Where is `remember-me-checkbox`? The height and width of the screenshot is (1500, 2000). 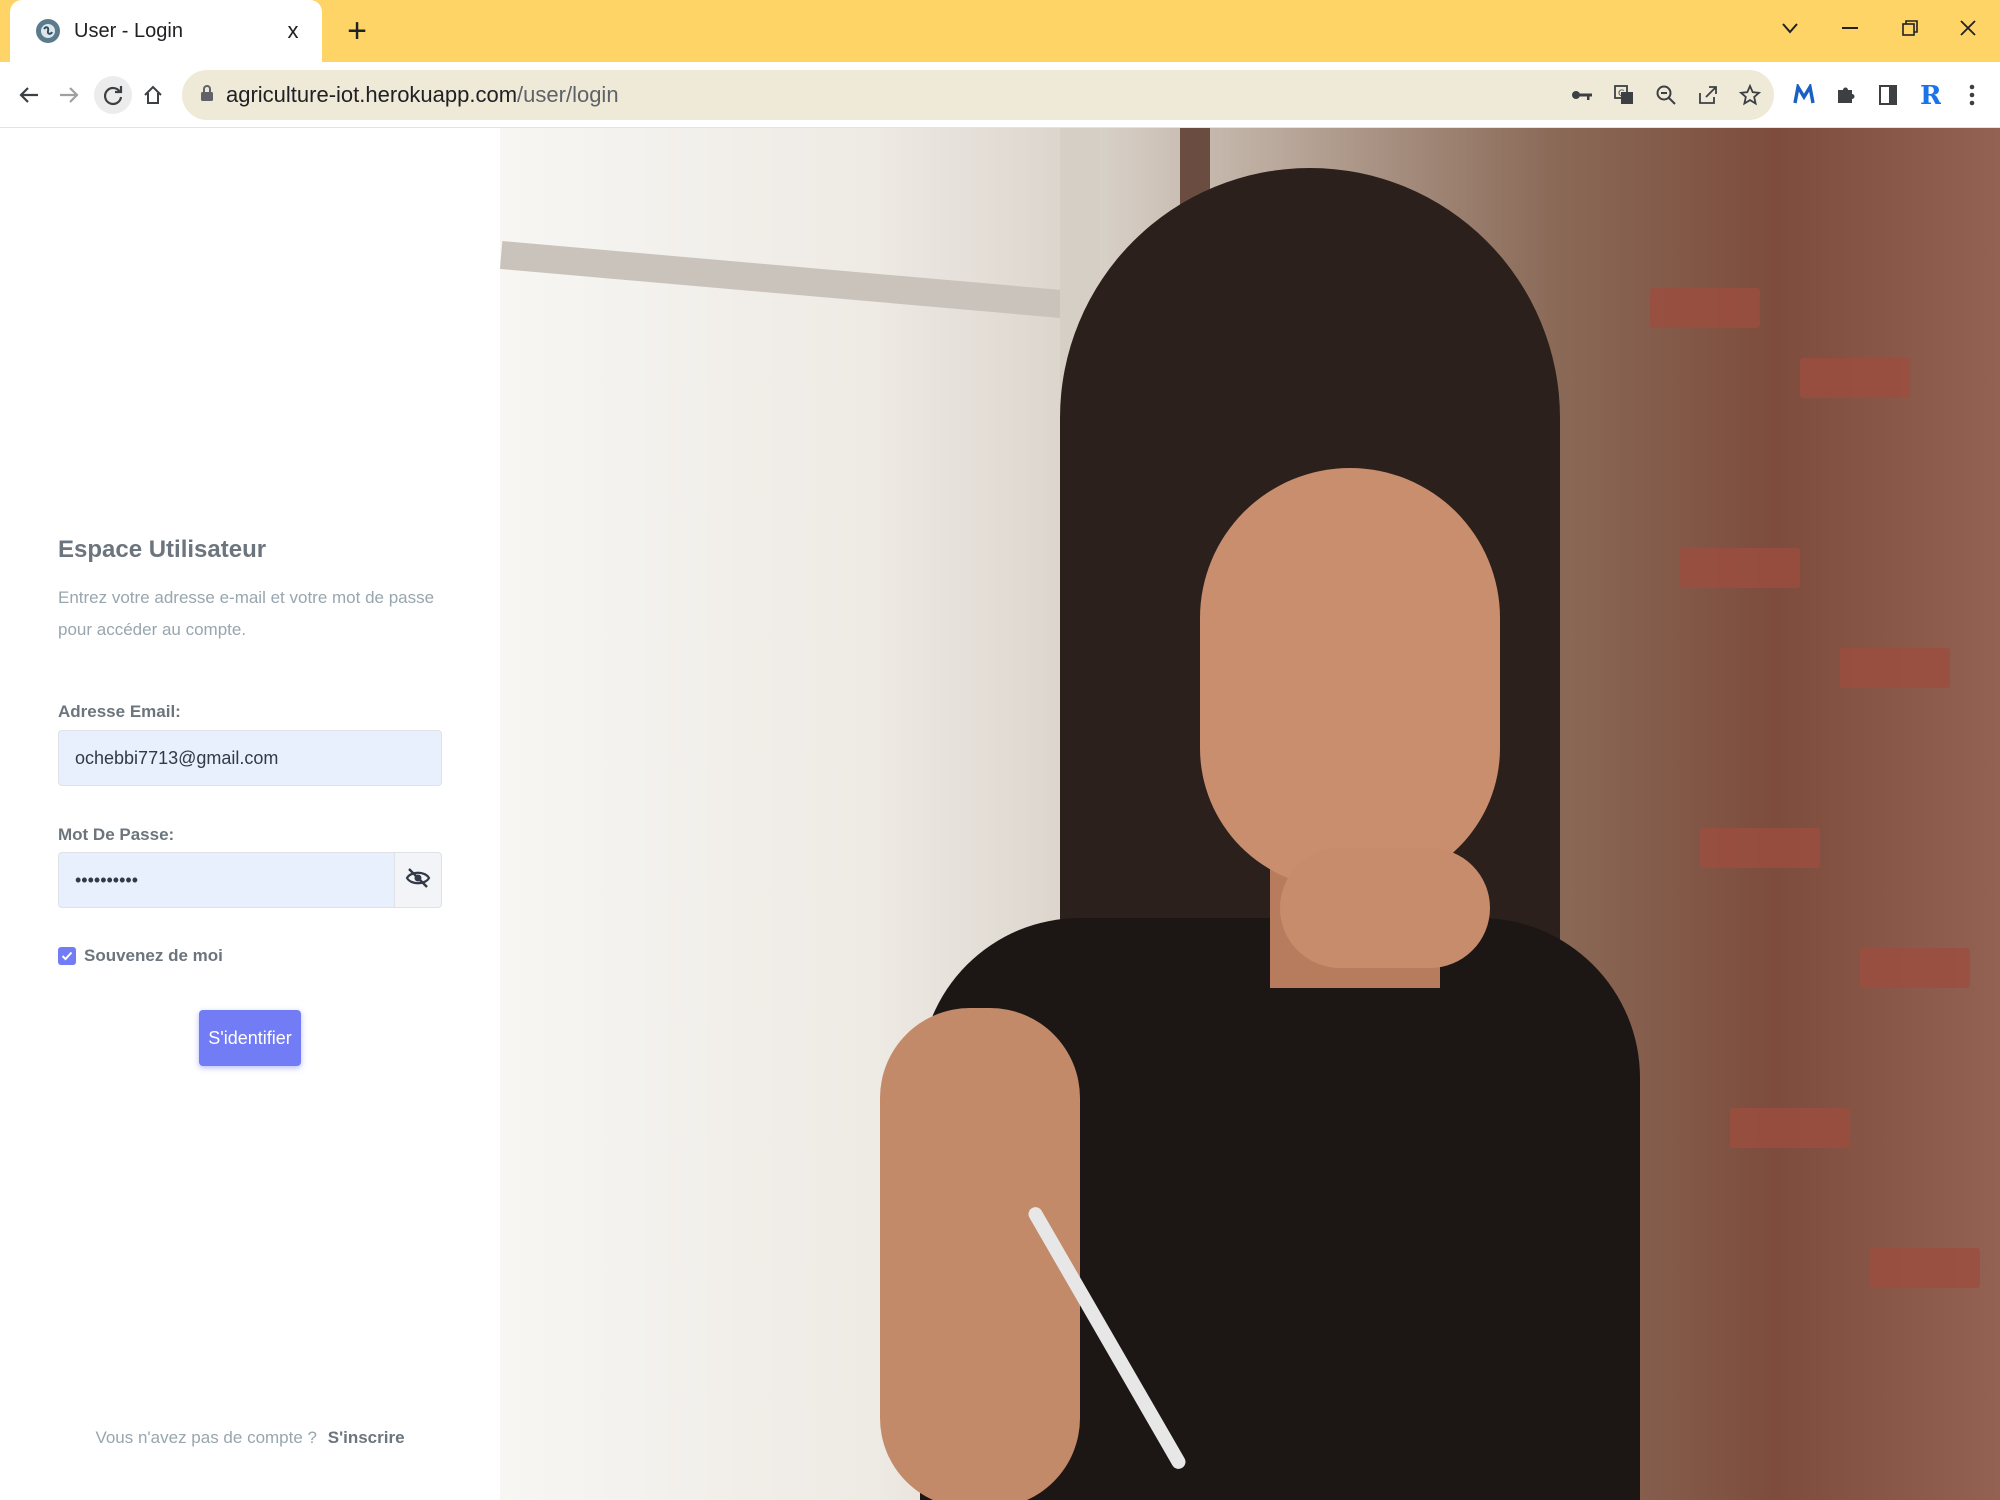 remember-me-checkbox is located at coordinates (67, 956).